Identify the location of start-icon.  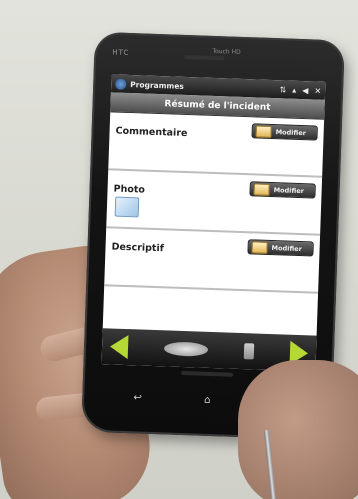
(121, 83).